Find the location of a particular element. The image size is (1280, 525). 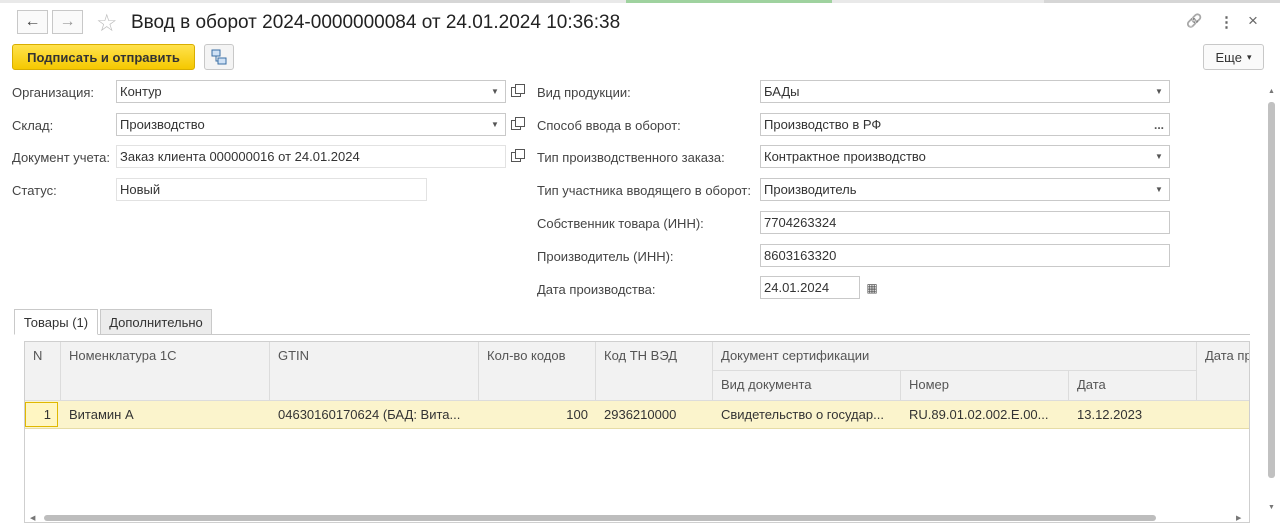

warehouse-label: Склад: is located at coordinates (33, 125).